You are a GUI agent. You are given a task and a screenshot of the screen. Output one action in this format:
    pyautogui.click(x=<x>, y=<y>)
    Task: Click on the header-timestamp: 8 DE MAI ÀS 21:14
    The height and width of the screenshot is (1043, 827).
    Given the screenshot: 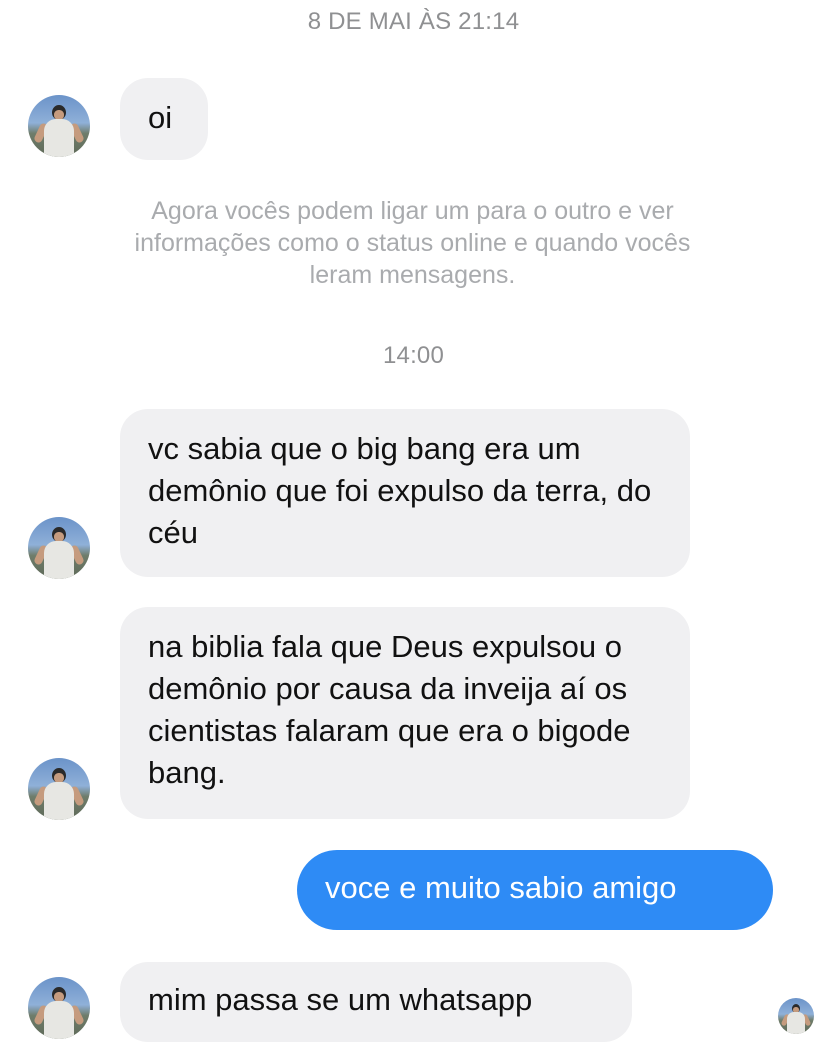 What is the action you would take?
    pyautogui.click(x=413, y=21)
    